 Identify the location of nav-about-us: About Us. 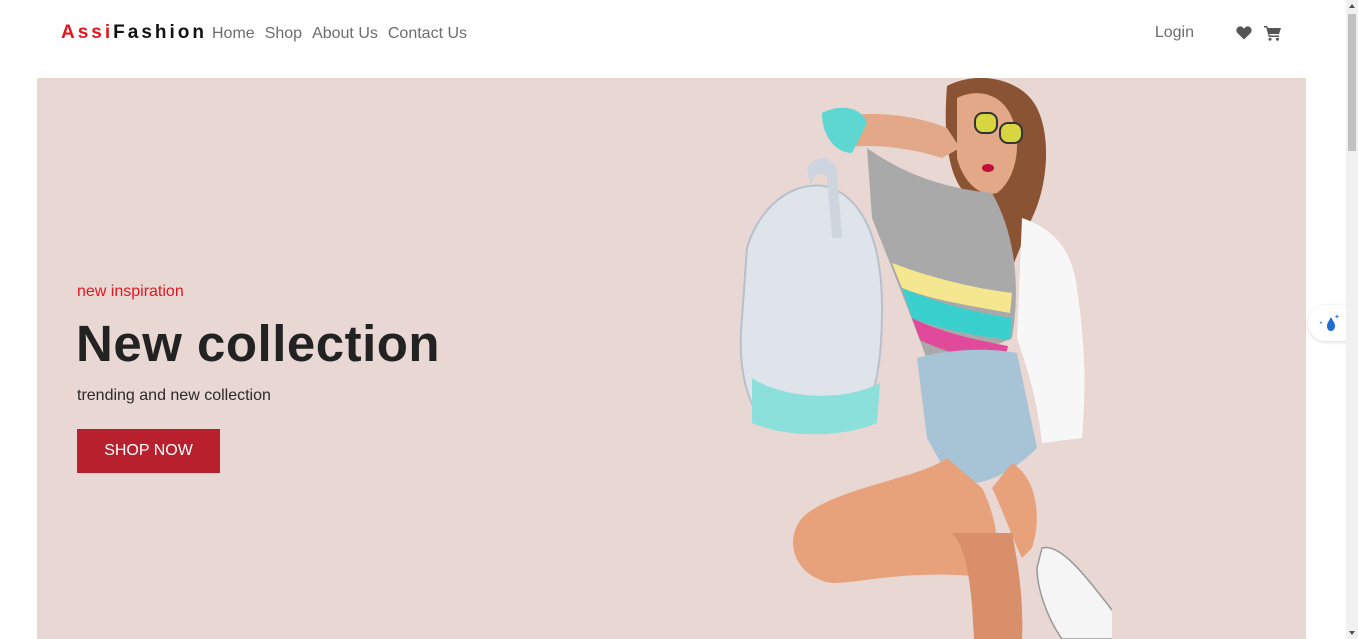
(345, 34).